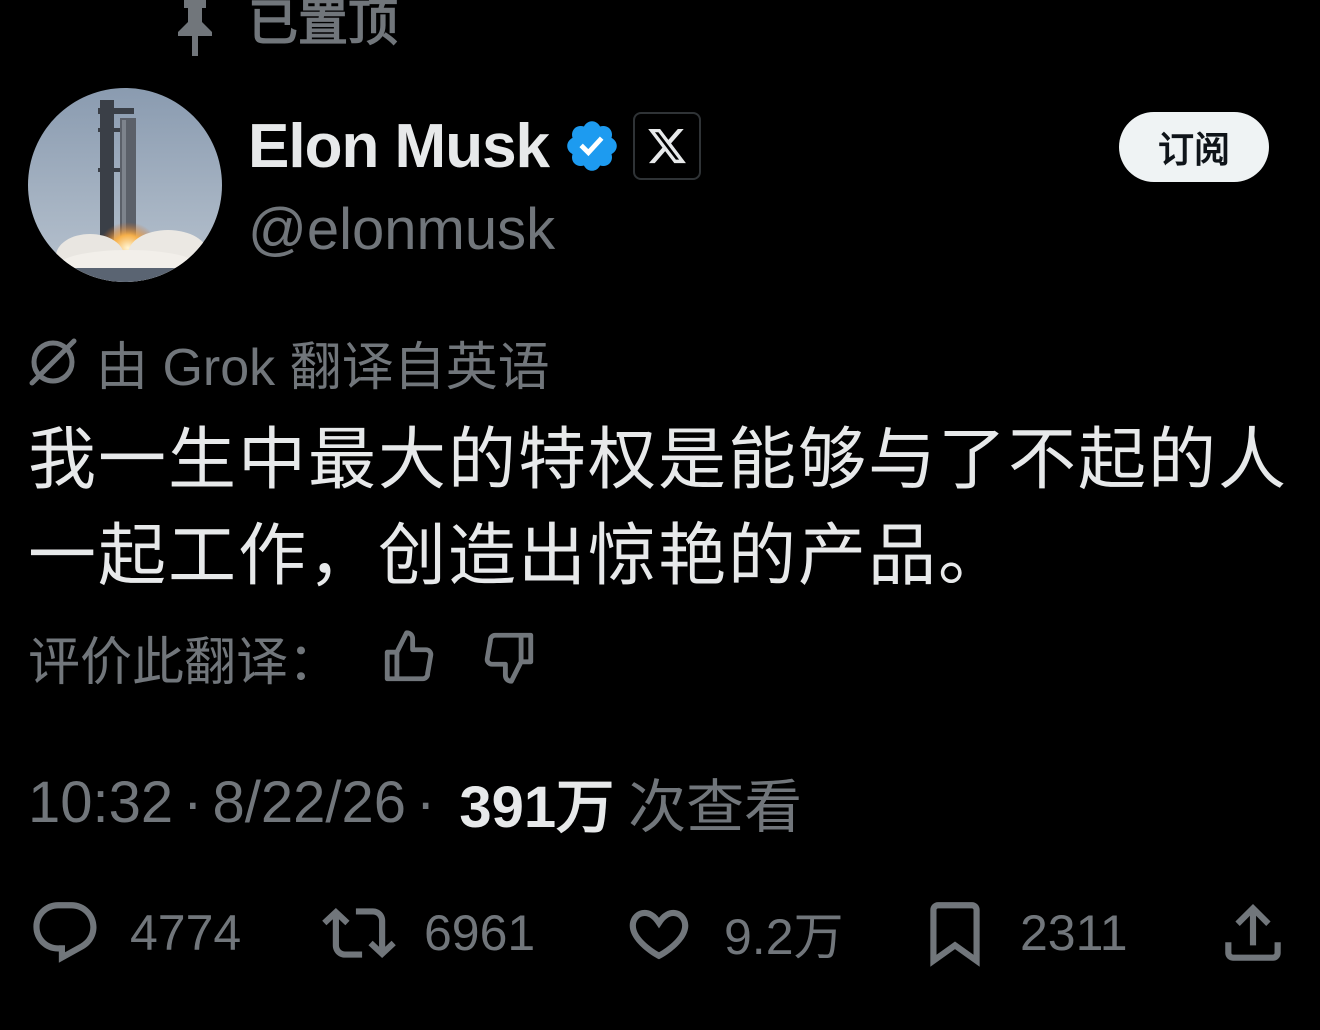 The width and height of the screenshot is (1320, 1030). I want to click on author-handle: @elonmusk, so click(401, 229).